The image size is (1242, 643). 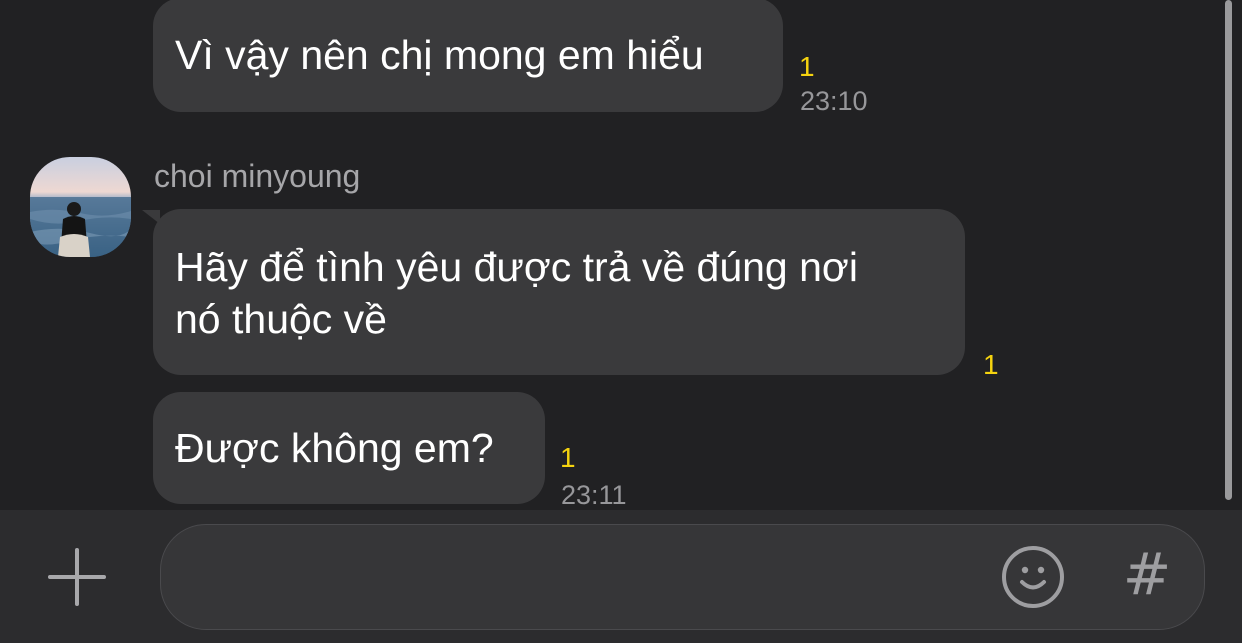 I want to click on message-time: 23:10, so click(x=834, y=101).